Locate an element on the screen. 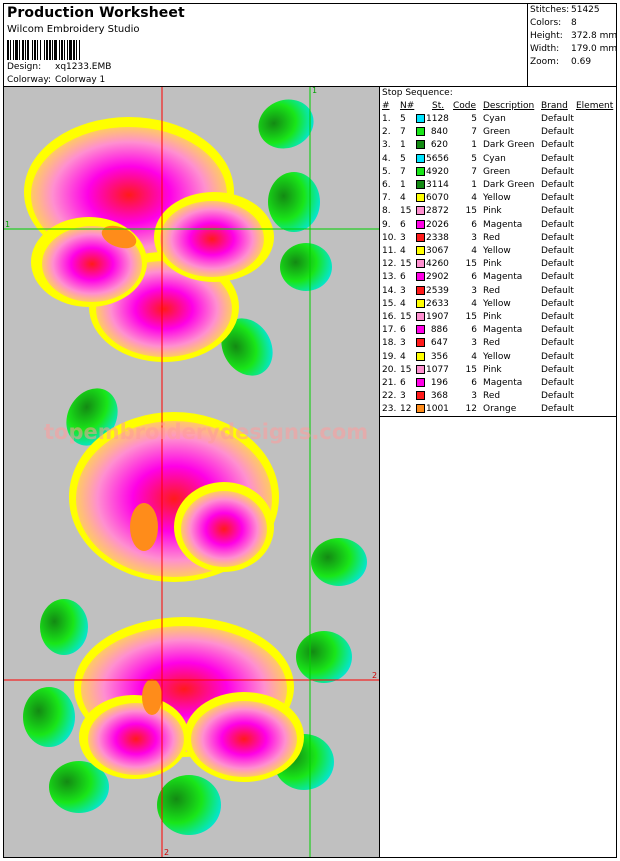  row-index: 6. is located at coordinates (386, 185).